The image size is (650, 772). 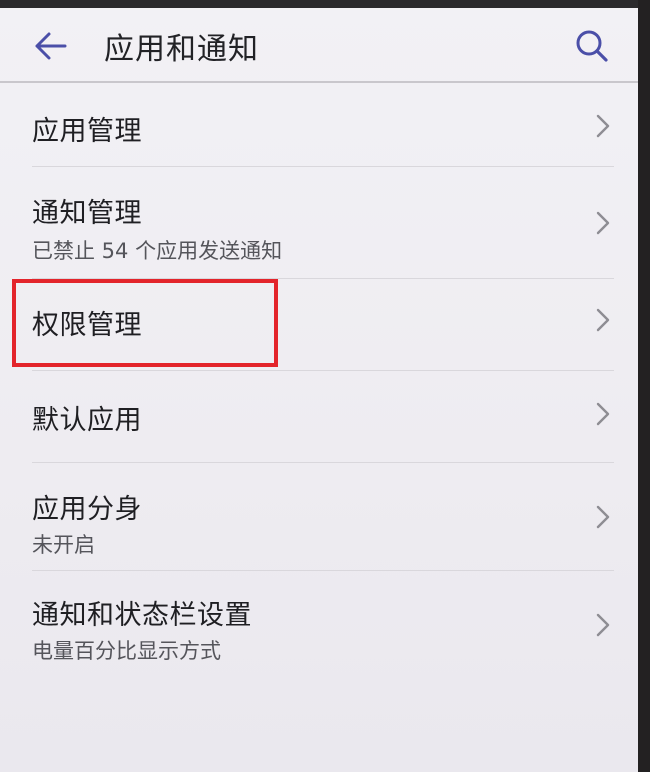 What do you see at coordinates (644, 386) in the screenshot?
I see `device-edge` at bounding box center [644, 386].